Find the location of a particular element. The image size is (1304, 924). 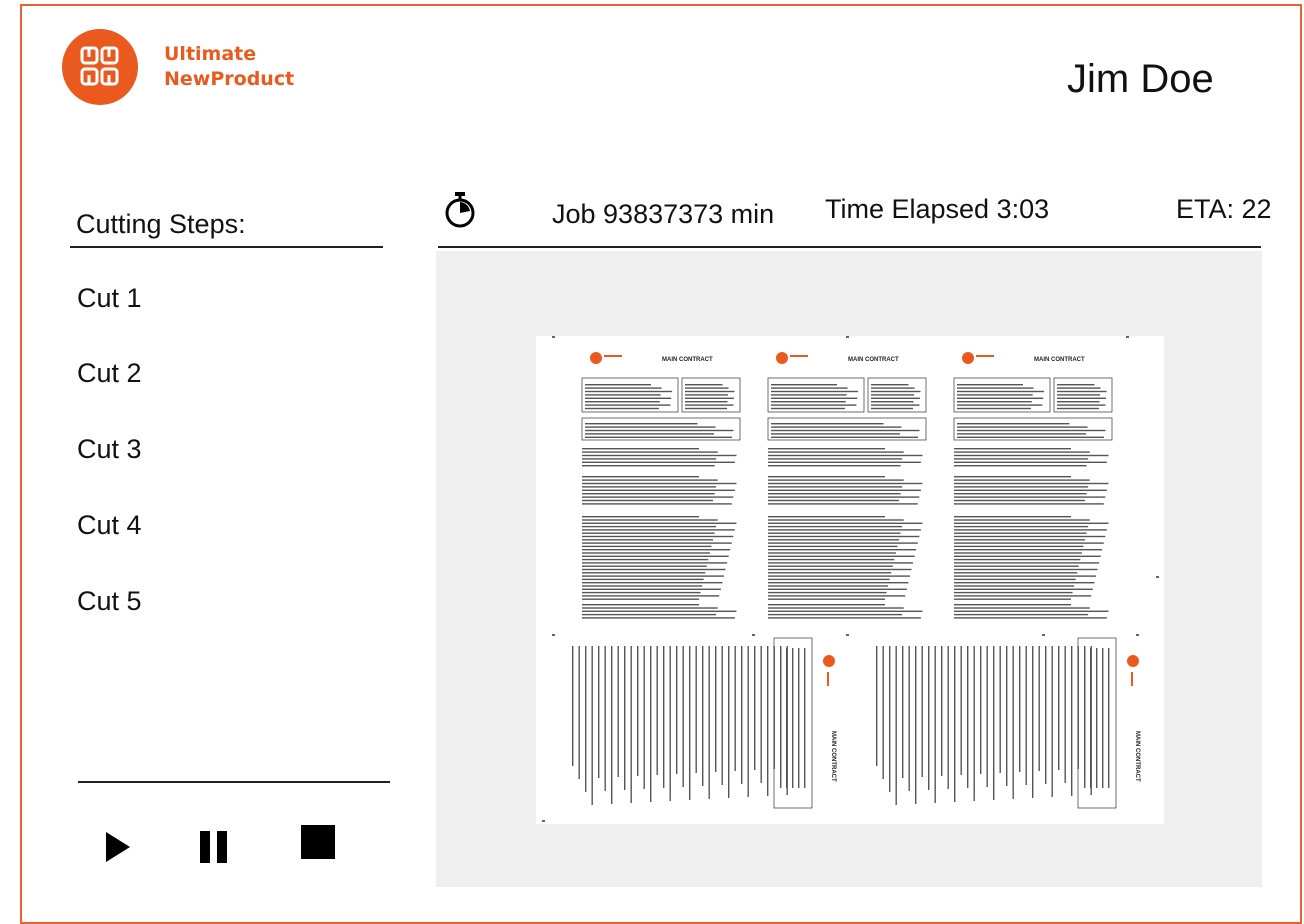

pause-icon is located at coordinates (213, 847).